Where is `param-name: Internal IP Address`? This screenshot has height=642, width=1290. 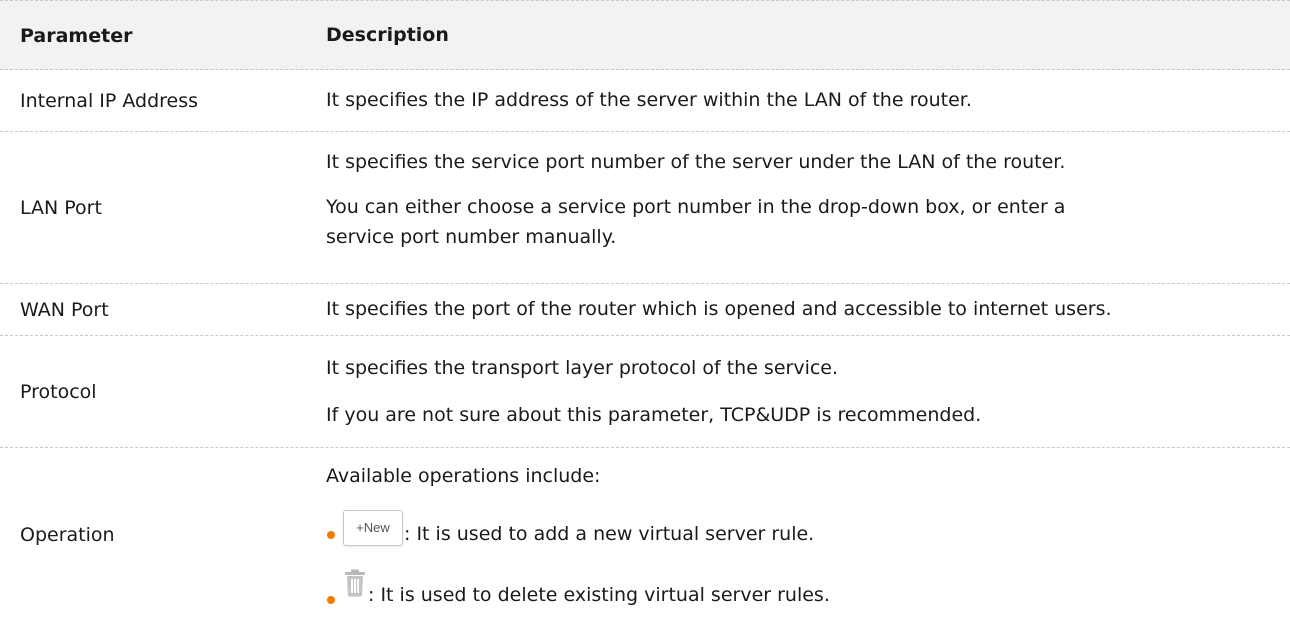
param-name: Internal IP Address is located at coordinates (109, 101).